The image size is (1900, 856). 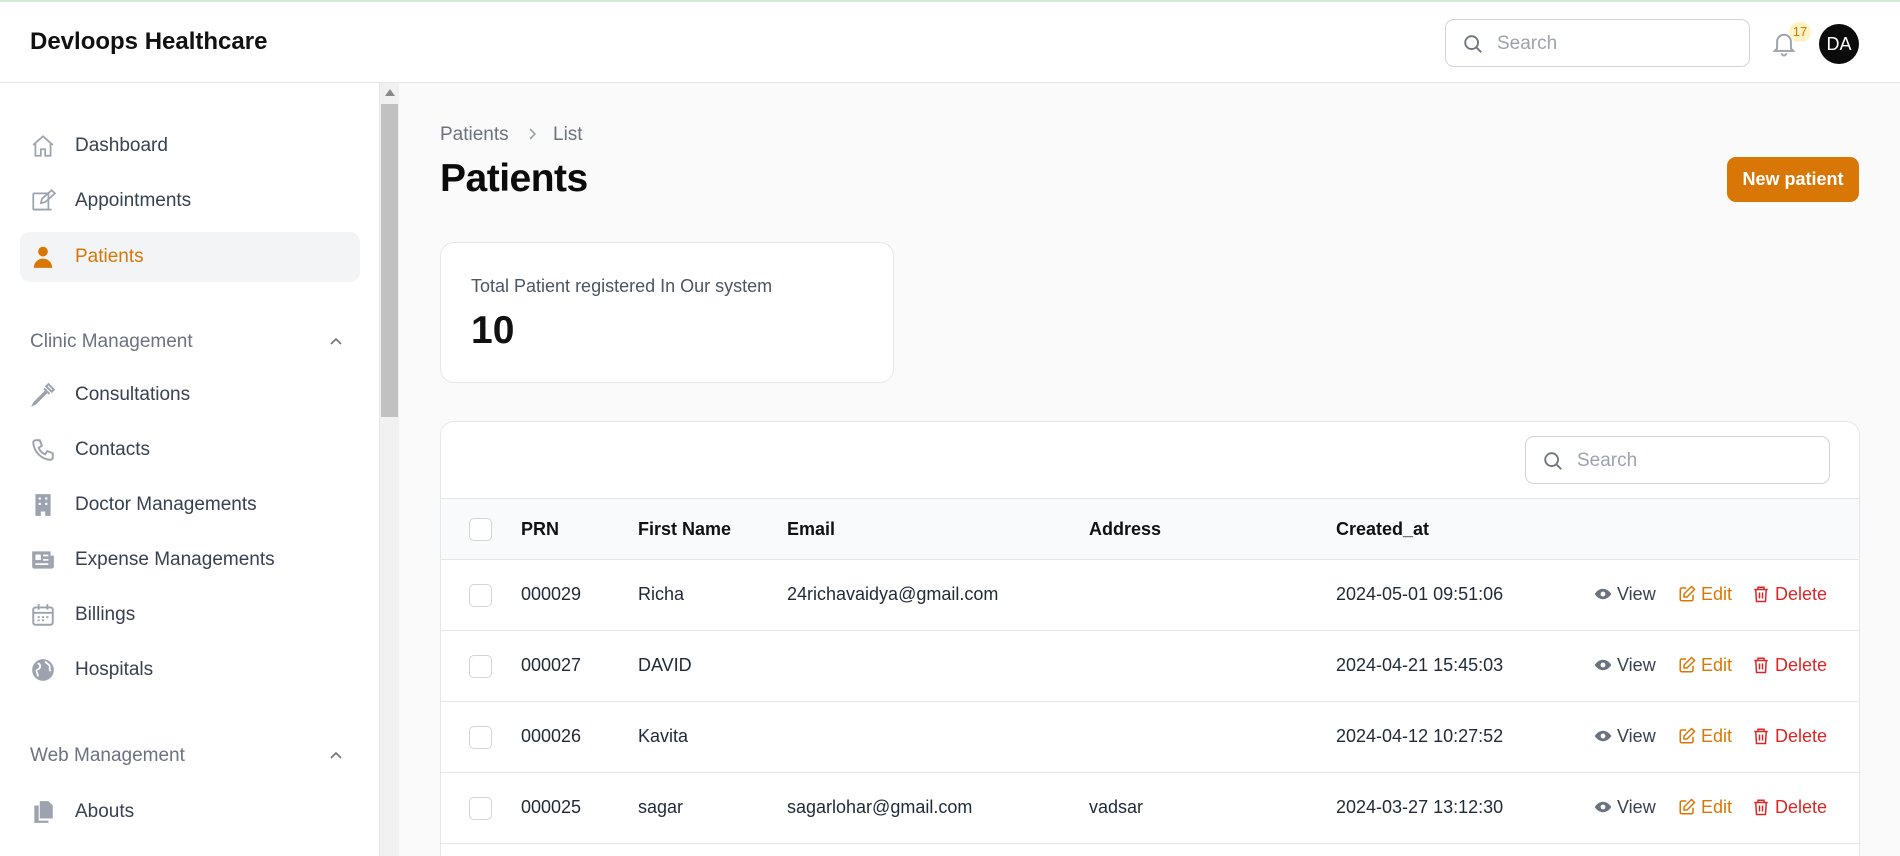 I want to click on home-icon, so click(x=43, y=146).